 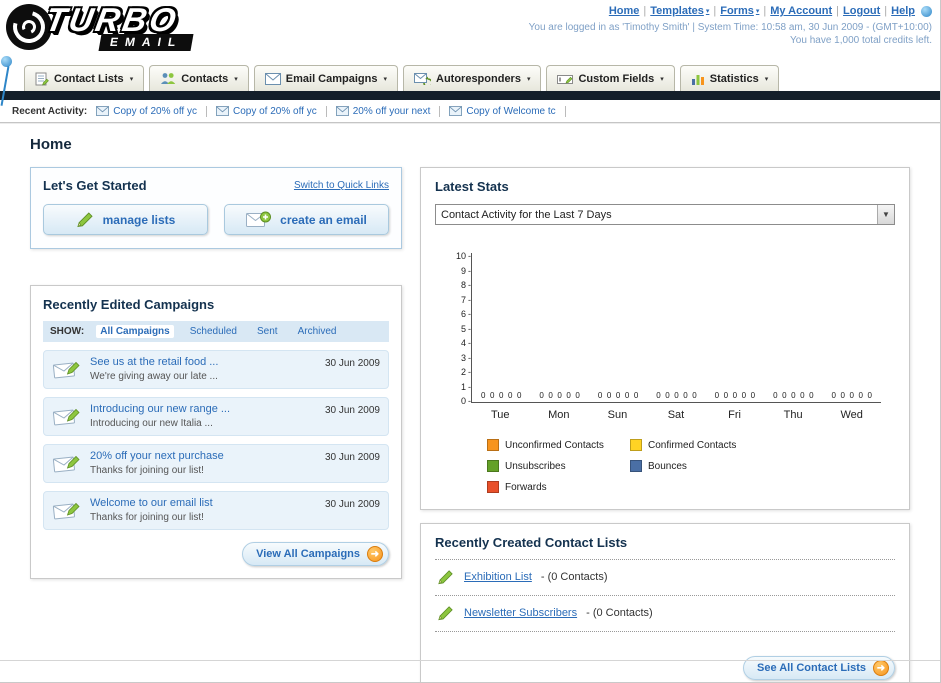 What do you see at coordinates (203, 503) in the screenshot?
I see `campaign-title-link: Welcome to our email list` at bounding box center [203, 503].